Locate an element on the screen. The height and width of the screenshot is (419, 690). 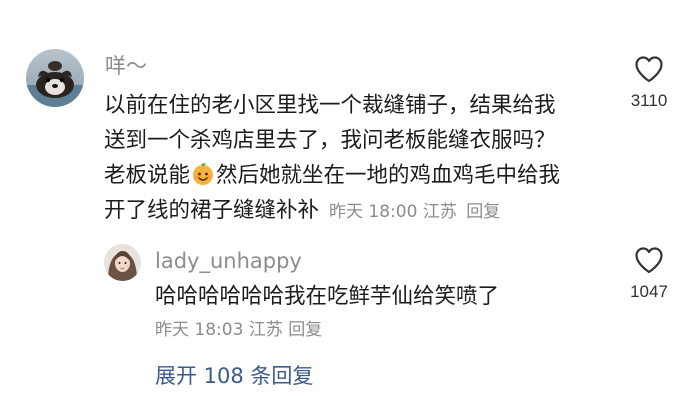
comment-line-part: 开了线的裙子缝缝补补 is located at coordinates (212, 210).